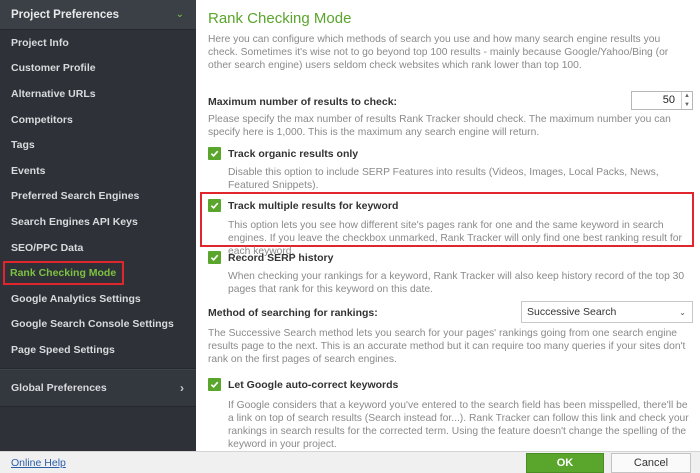 The image size is (700, 473). I want to click on sidebar-item-label: Preferred Search Engines, so click(75, 196).